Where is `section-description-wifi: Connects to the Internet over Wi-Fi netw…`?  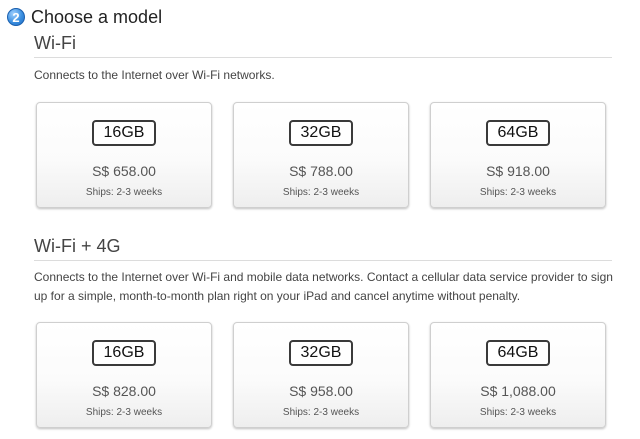 section-description-wifi: Connects to the Internet over Wi-Fi netw… is located at coordinates (154, 75).